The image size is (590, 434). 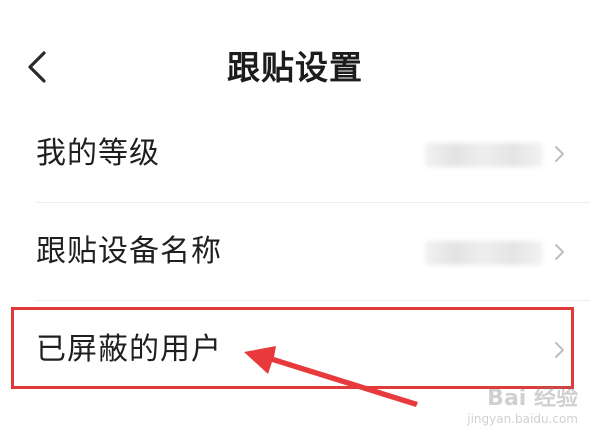 I want to click on watermark-url: jingyan.baidu.com, so click(x=522, y=419).